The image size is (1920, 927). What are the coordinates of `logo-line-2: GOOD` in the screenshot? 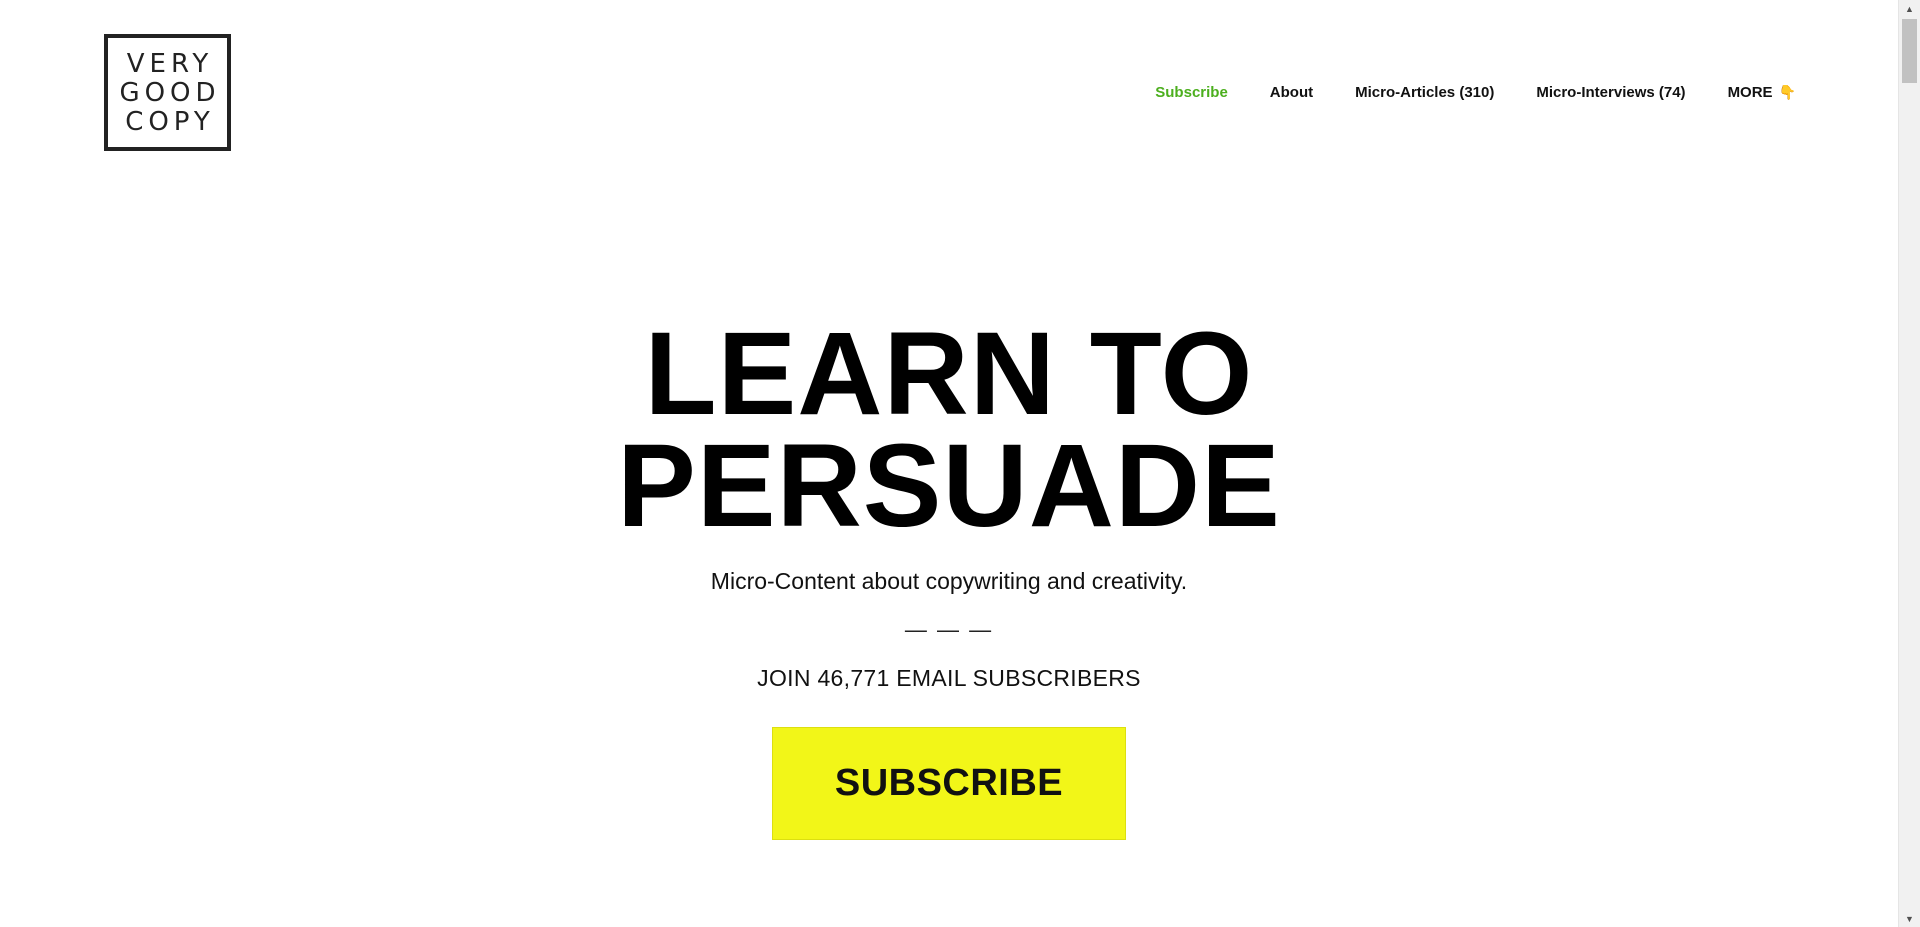 It's located at (170, 93).